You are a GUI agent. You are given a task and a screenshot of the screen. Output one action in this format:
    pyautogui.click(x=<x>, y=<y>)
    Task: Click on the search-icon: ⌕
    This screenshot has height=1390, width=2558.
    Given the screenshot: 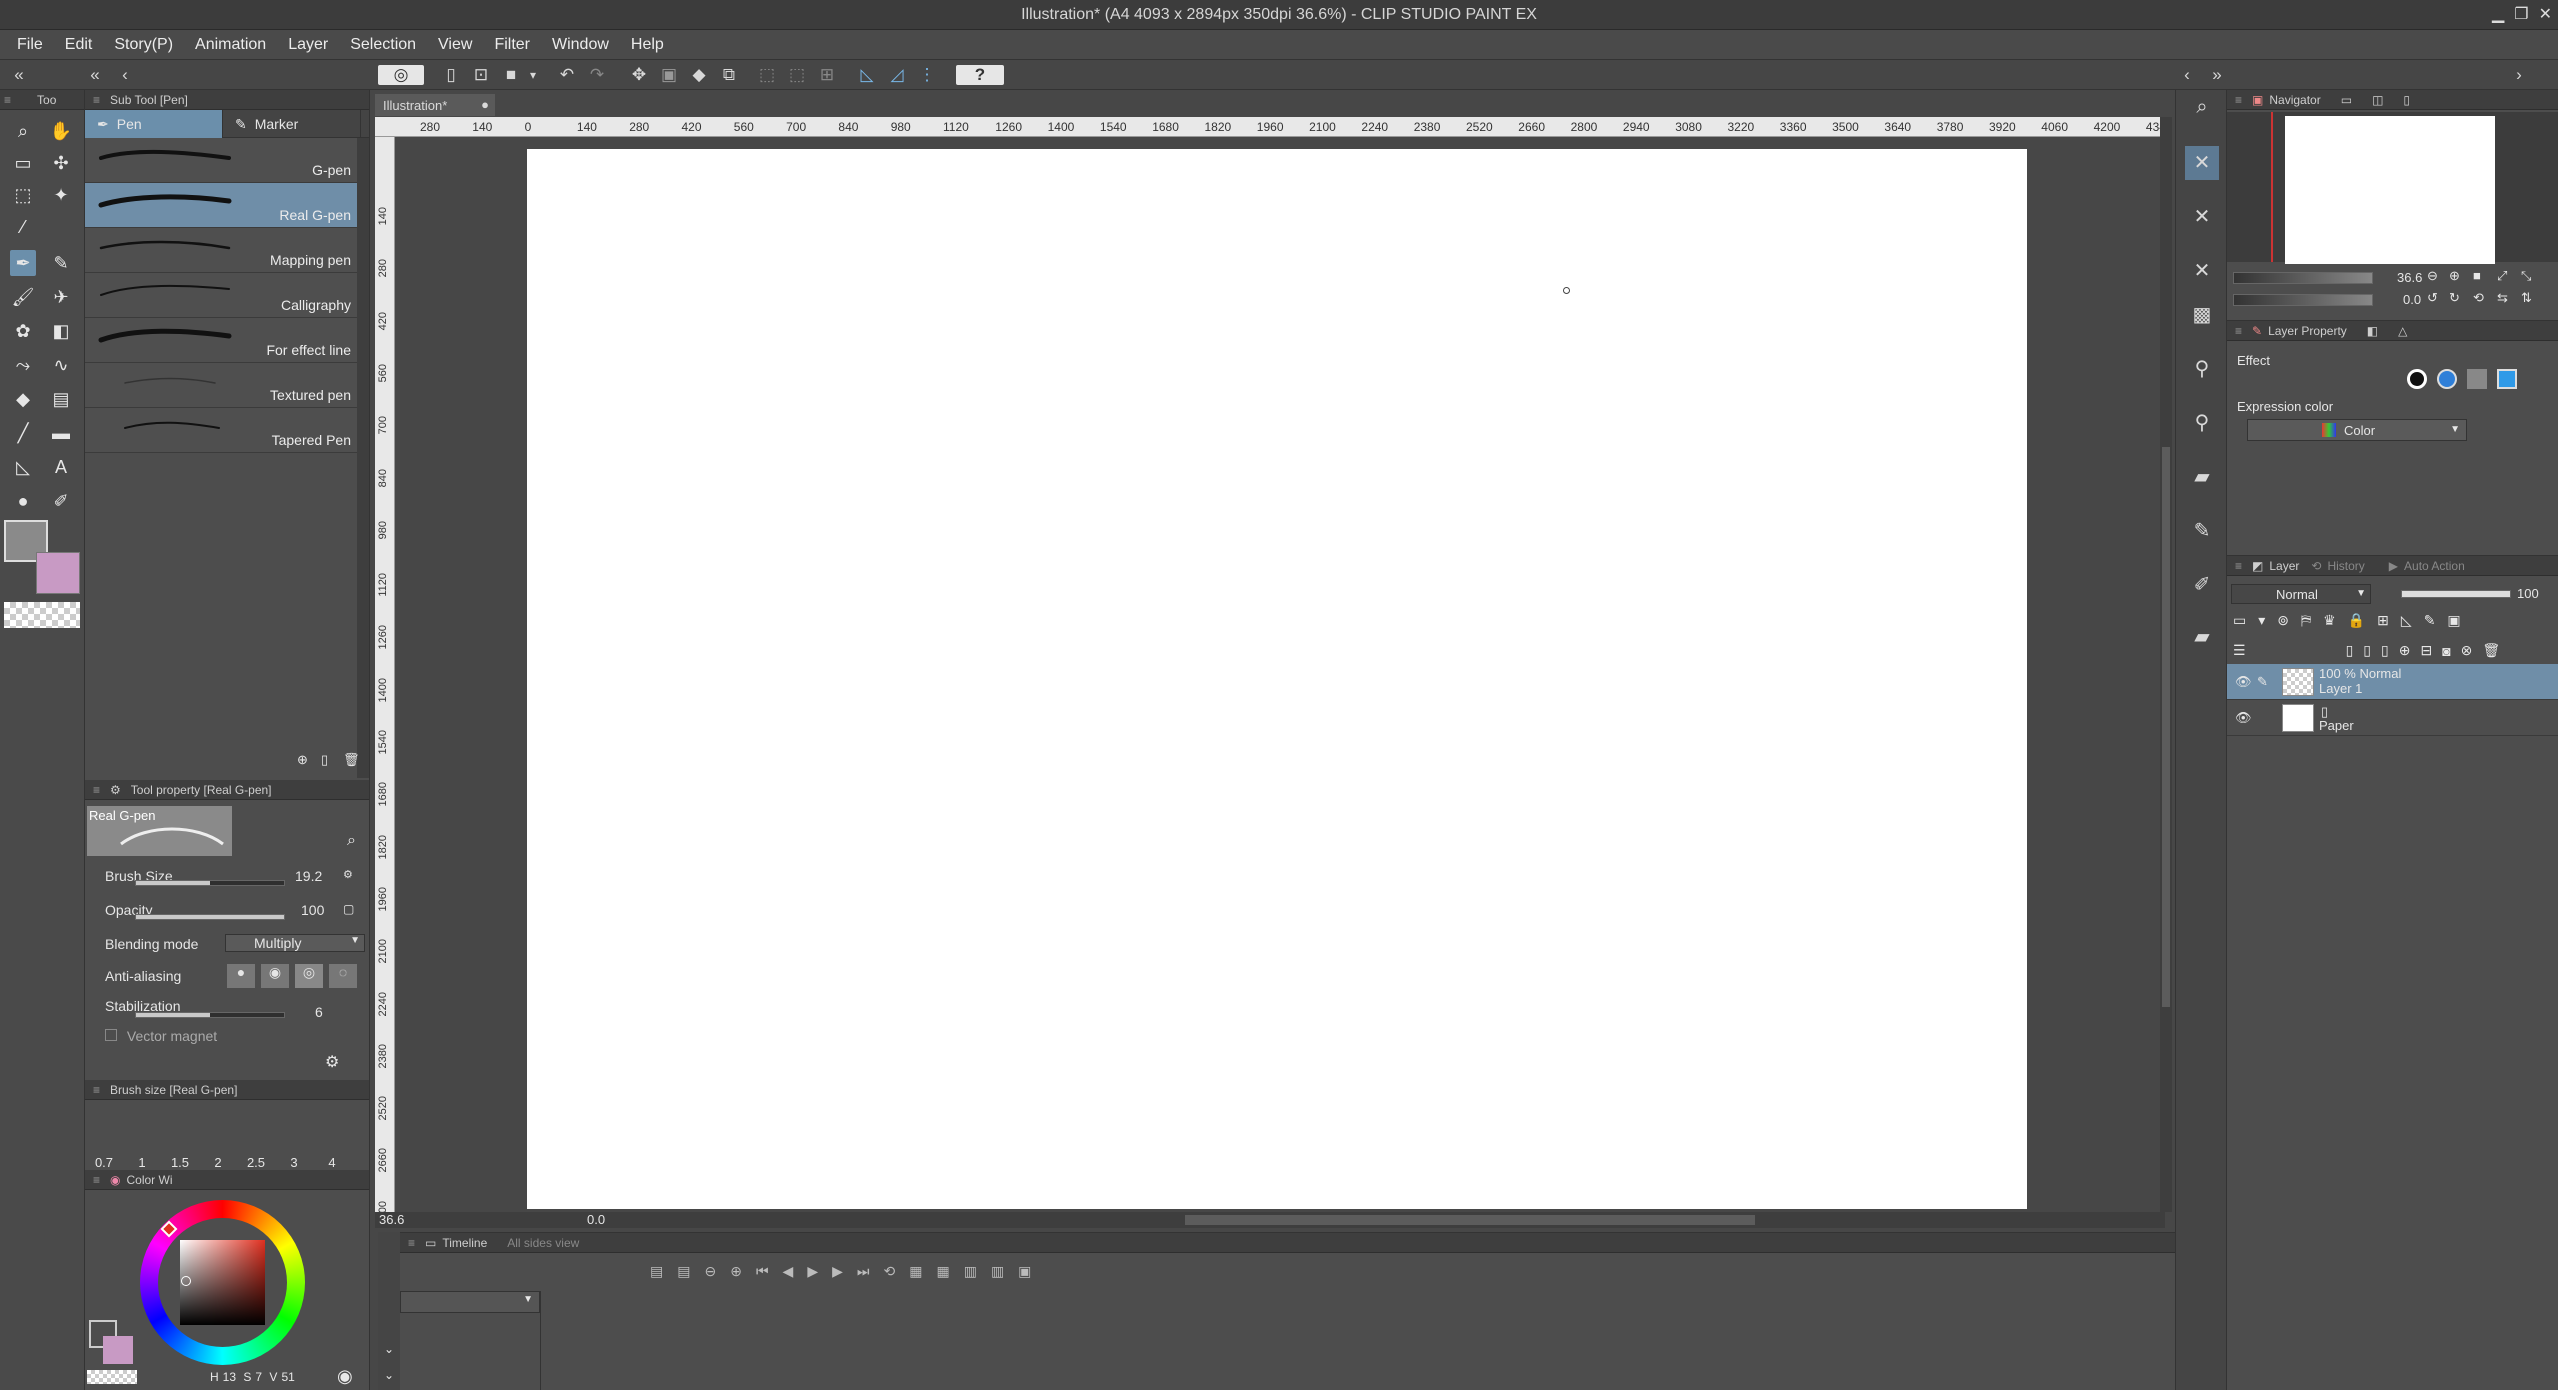 What is the action you would take?
    pyautogui.click(x=351, y=841)
    